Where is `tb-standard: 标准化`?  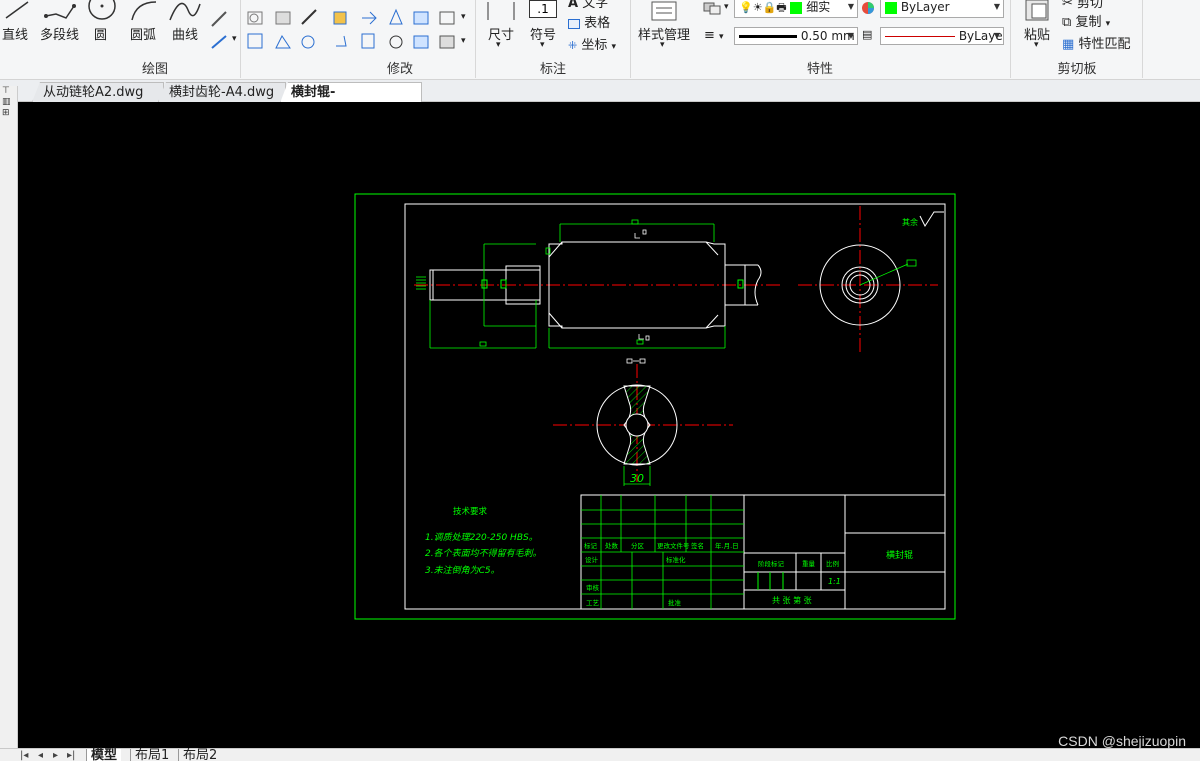
tb-standard: 标准化 is located at coordinates (676, 559).